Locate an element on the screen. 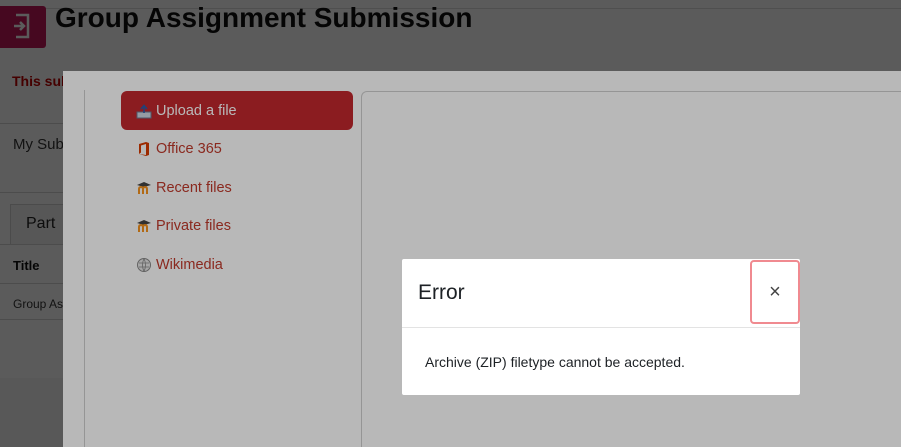 Image resolution: width=901 pixels, height=447 pixels. close-button: × is located at coordinates (775, 292).